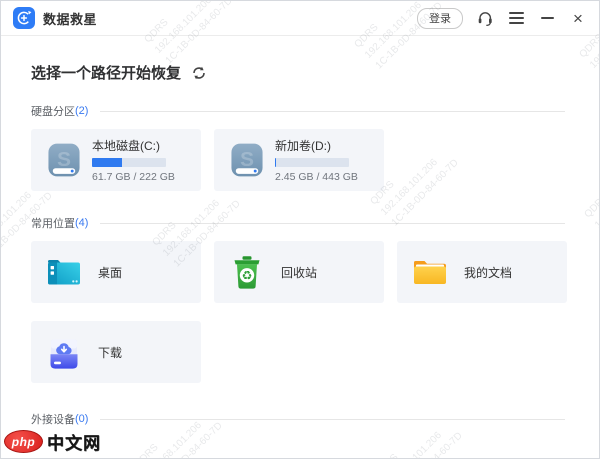 The height and width of the screenshot is (459, 600). What do you see at coordinates (53, 224) in the screenshot?
I see `section-label: 常用位置` at bounding box center [53, 224].